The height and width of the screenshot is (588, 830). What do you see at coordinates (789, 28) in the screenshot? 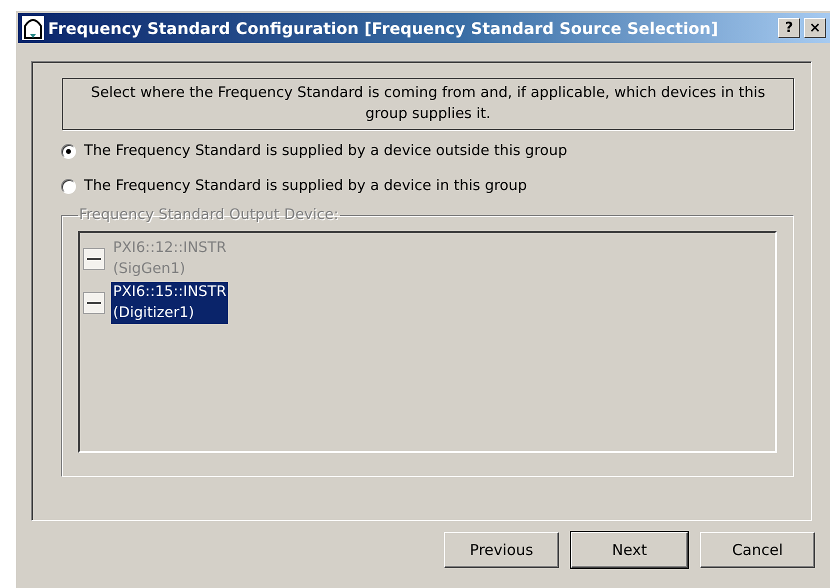
I see `help-button: ?` at bounding box center [789, 28].